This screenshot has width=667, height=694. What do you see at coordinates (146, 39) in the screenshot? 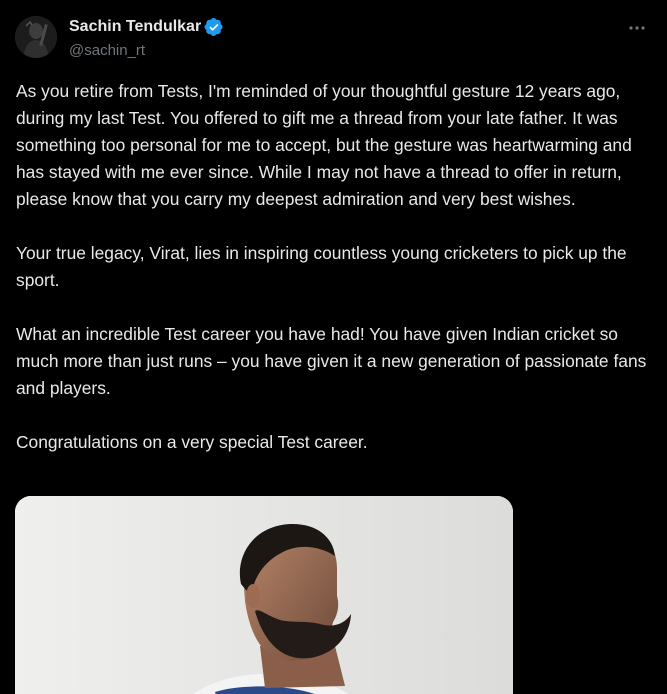
I see `author-info: Sachin Tendulkar @sachin_rt` at bounding box center [146, 39].